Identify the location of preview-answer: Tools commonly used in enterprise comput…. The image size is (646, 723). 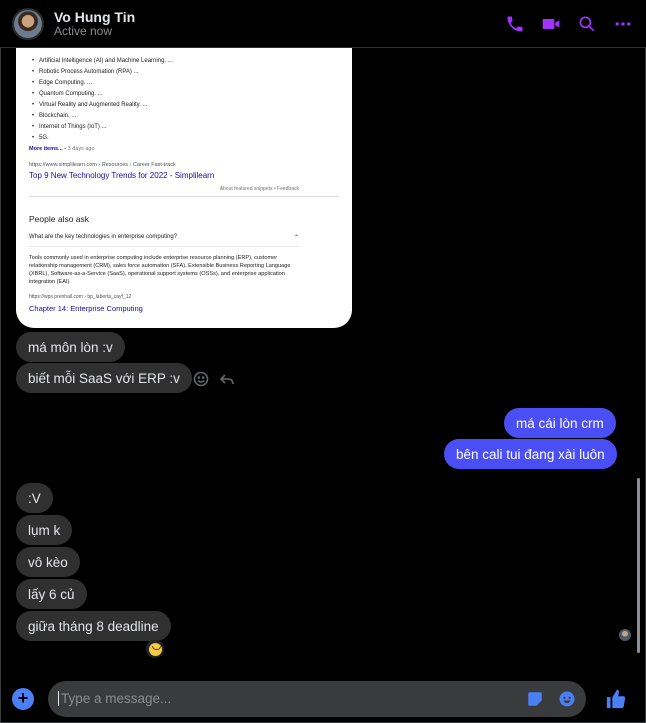
(160, 270).